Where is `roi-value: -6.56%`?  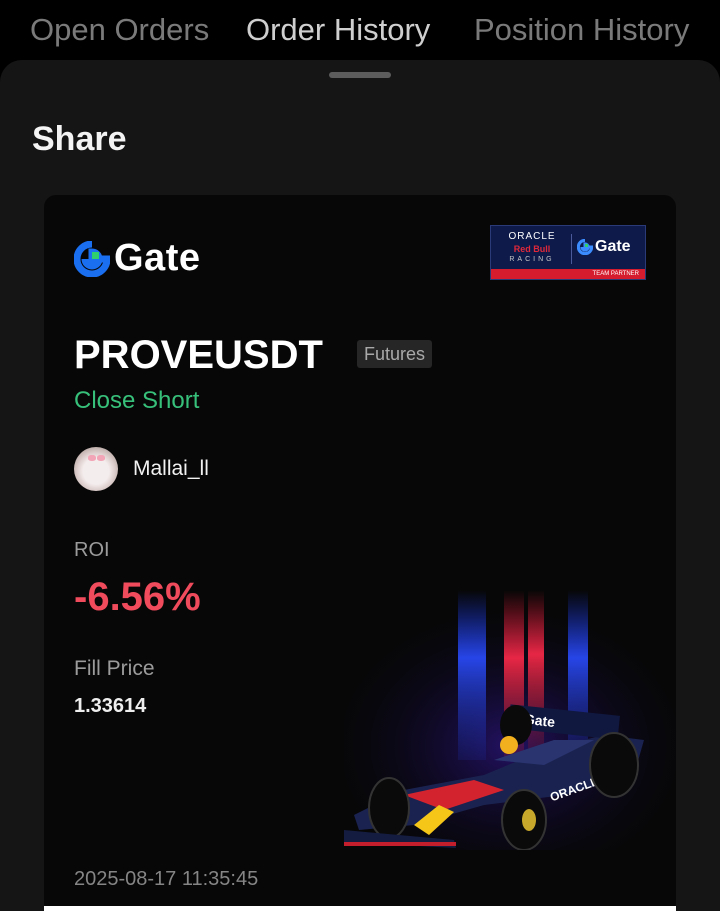
roi-value: -6.56% is located at coordinates (137, 597).